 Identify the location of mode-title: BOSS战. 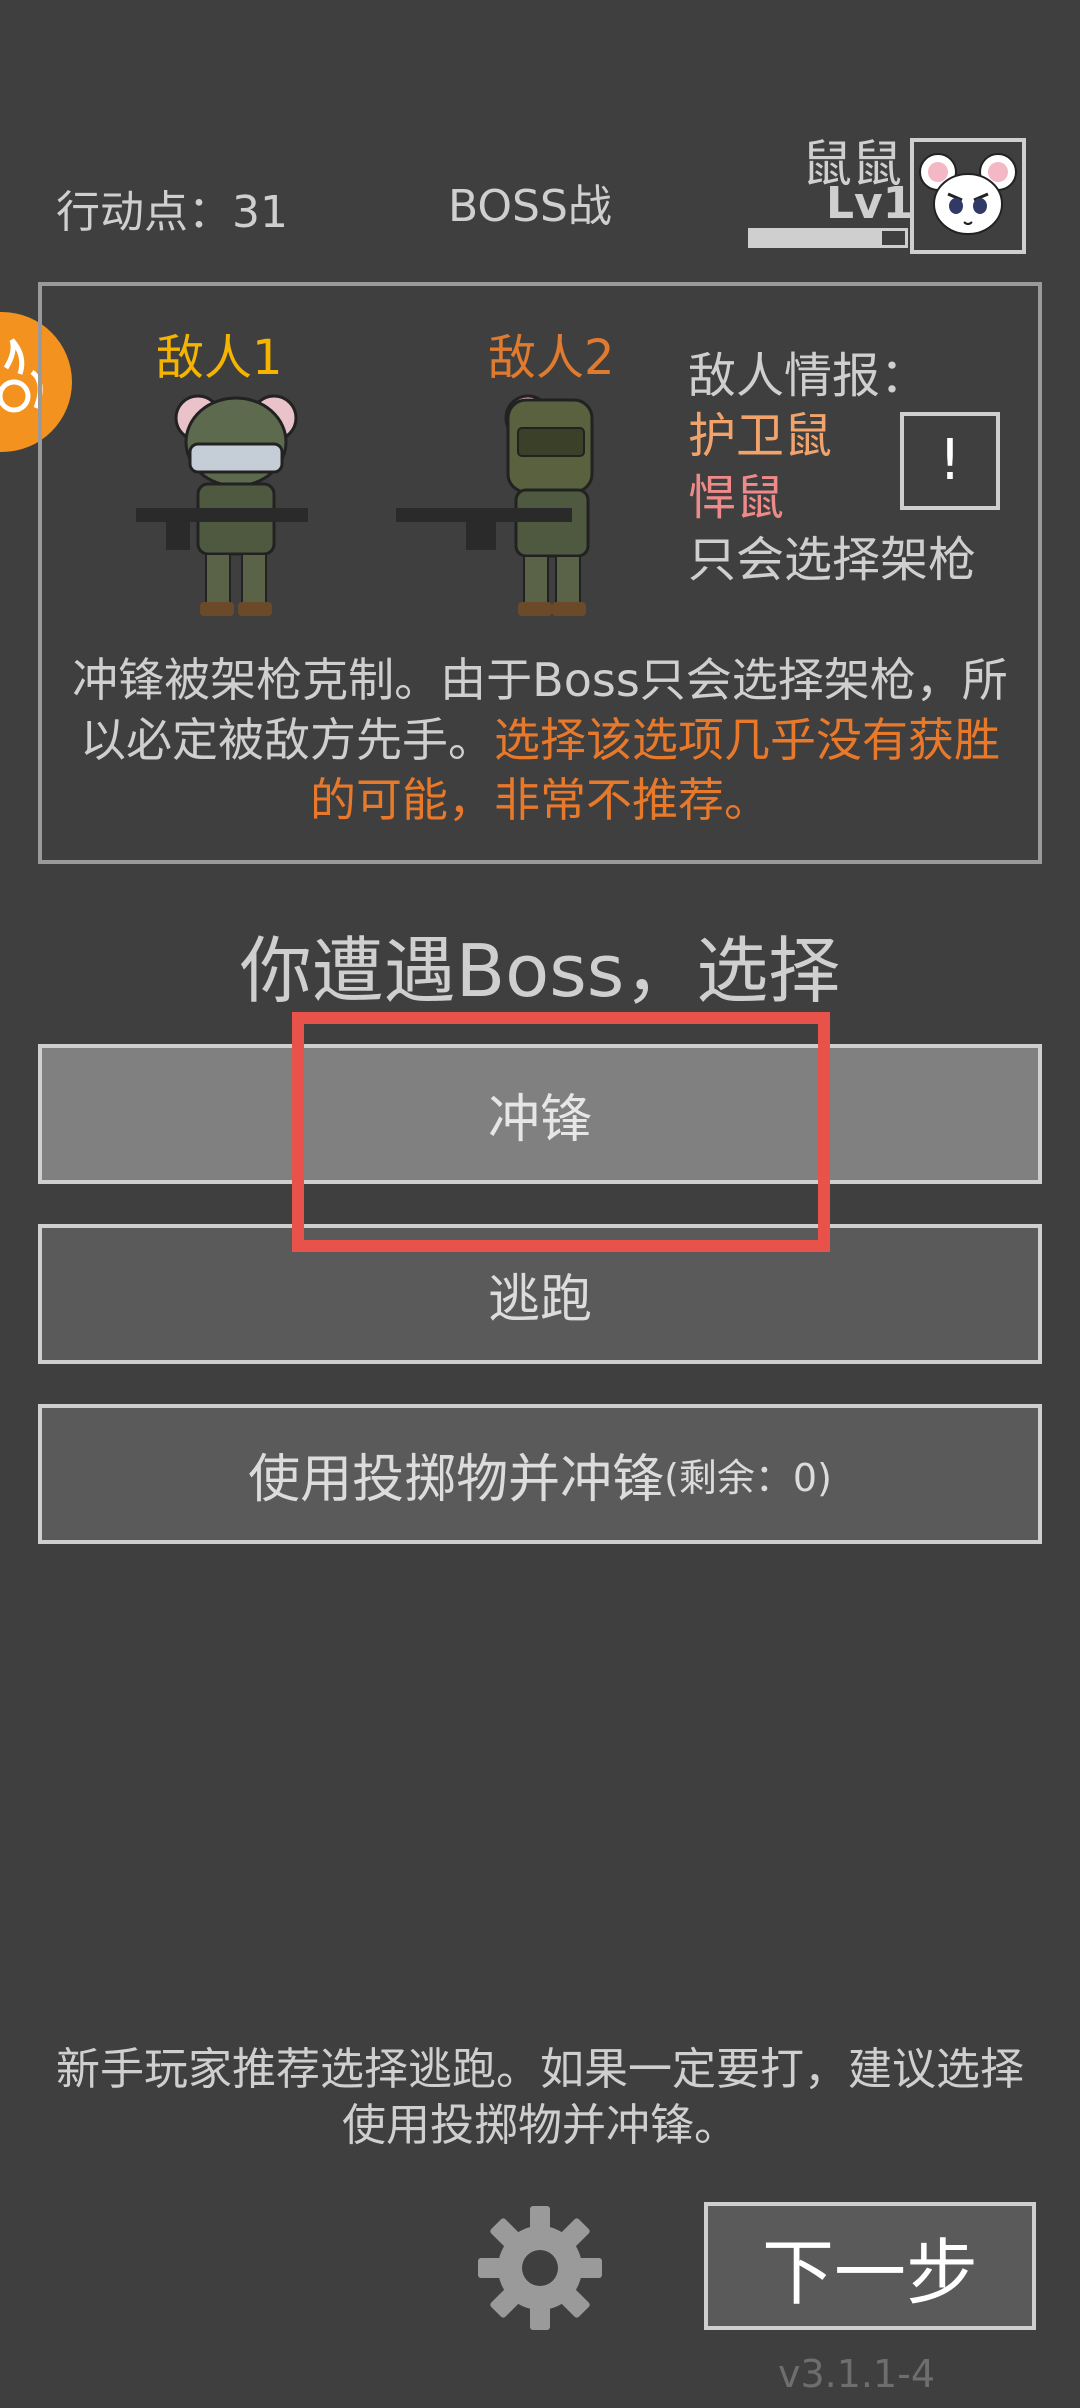
(530, 206).